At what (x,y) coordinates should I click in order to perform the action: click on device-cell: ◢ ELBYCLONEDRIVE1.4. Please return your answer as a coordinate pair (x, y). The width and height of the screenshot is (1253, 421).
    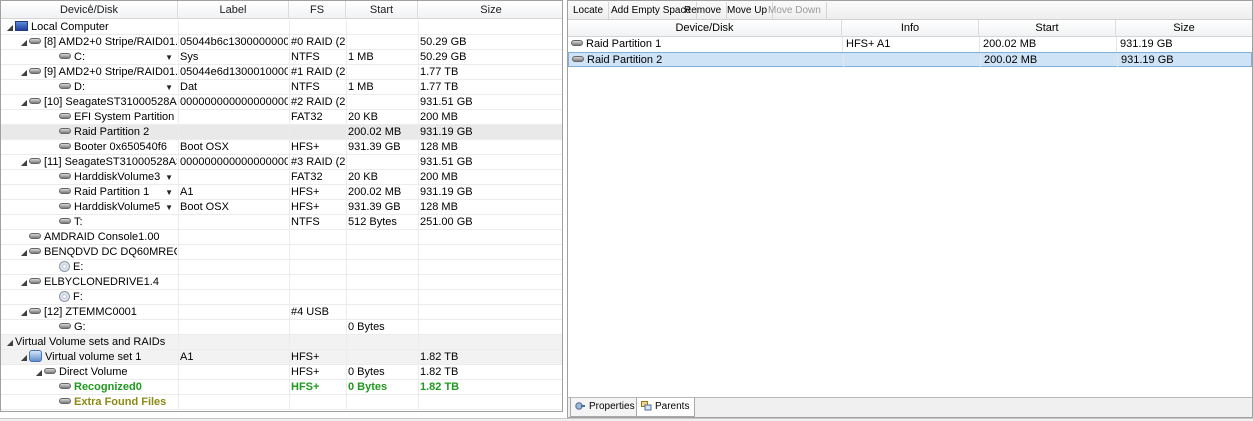
    Looking at the image, I should click on (89, 282).